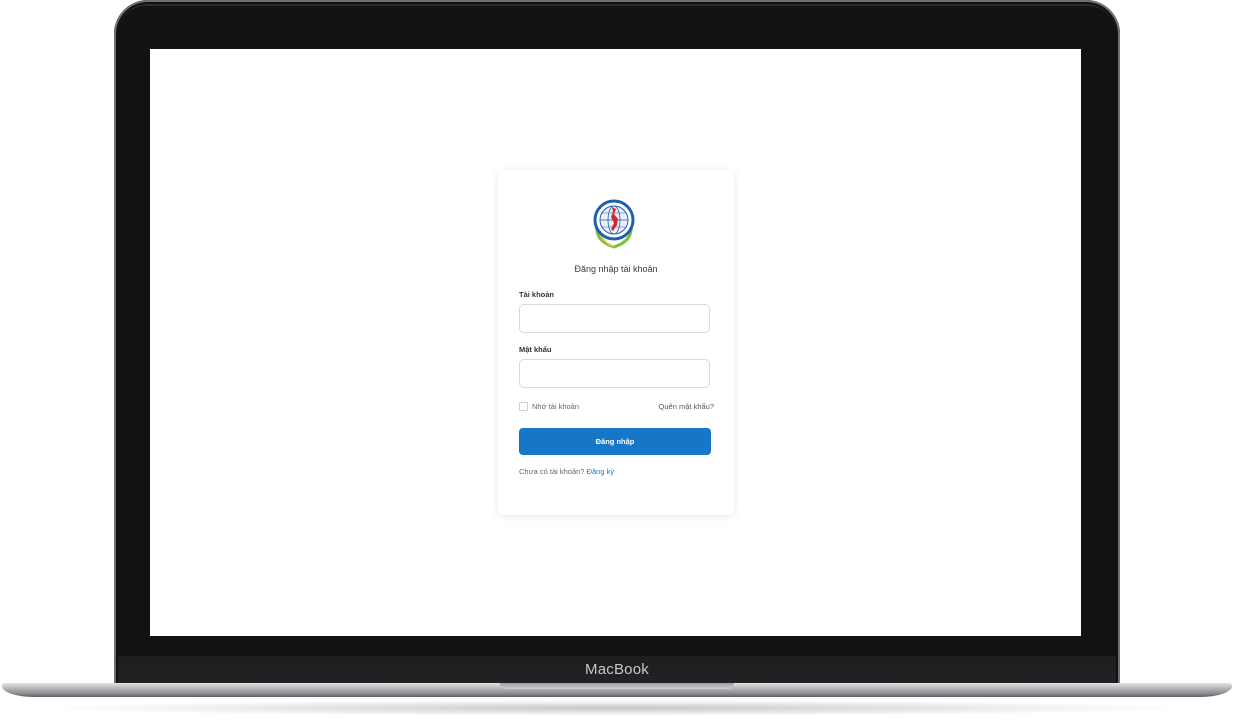  What do you see at coordinates (552, 471) in the screenshot?
I see `no-account-text: Chưa có tài khoản?` at bounding box center [552, 471].